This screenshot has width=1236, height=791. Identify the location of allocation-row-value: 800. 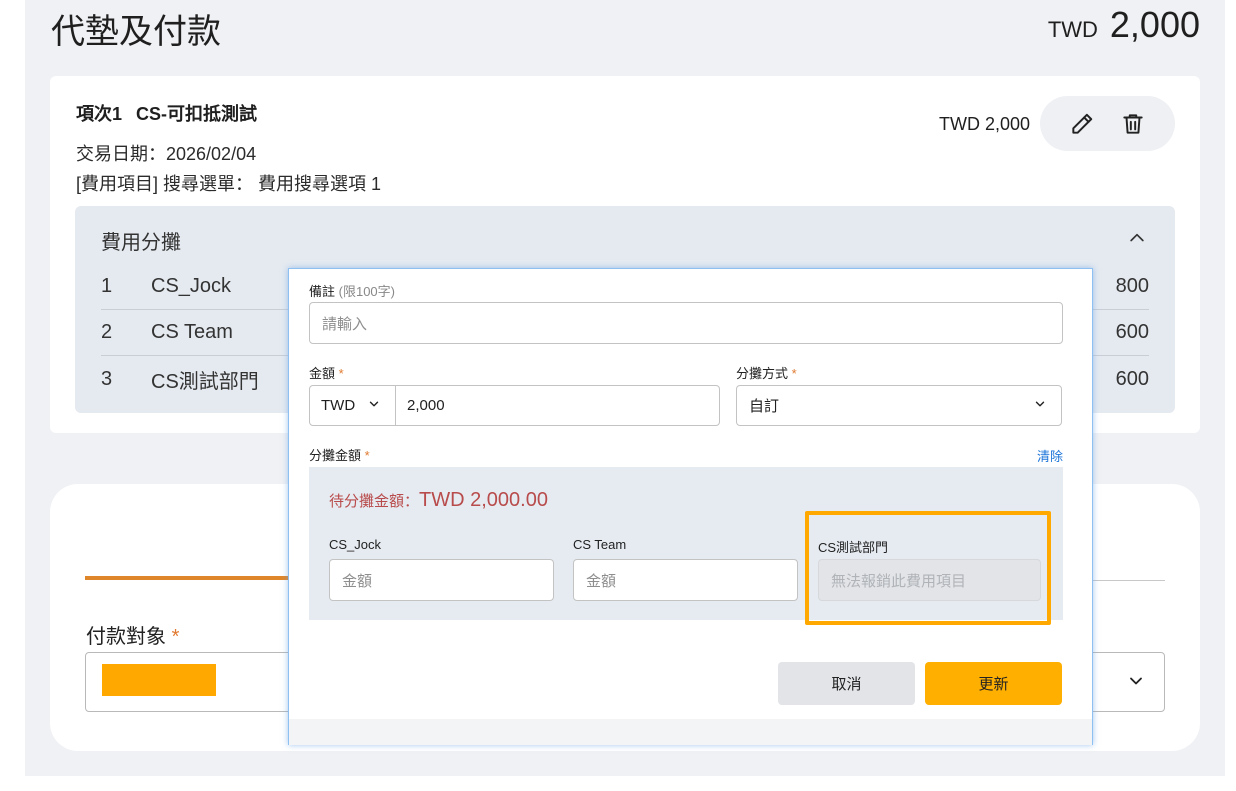
(1132, 286).